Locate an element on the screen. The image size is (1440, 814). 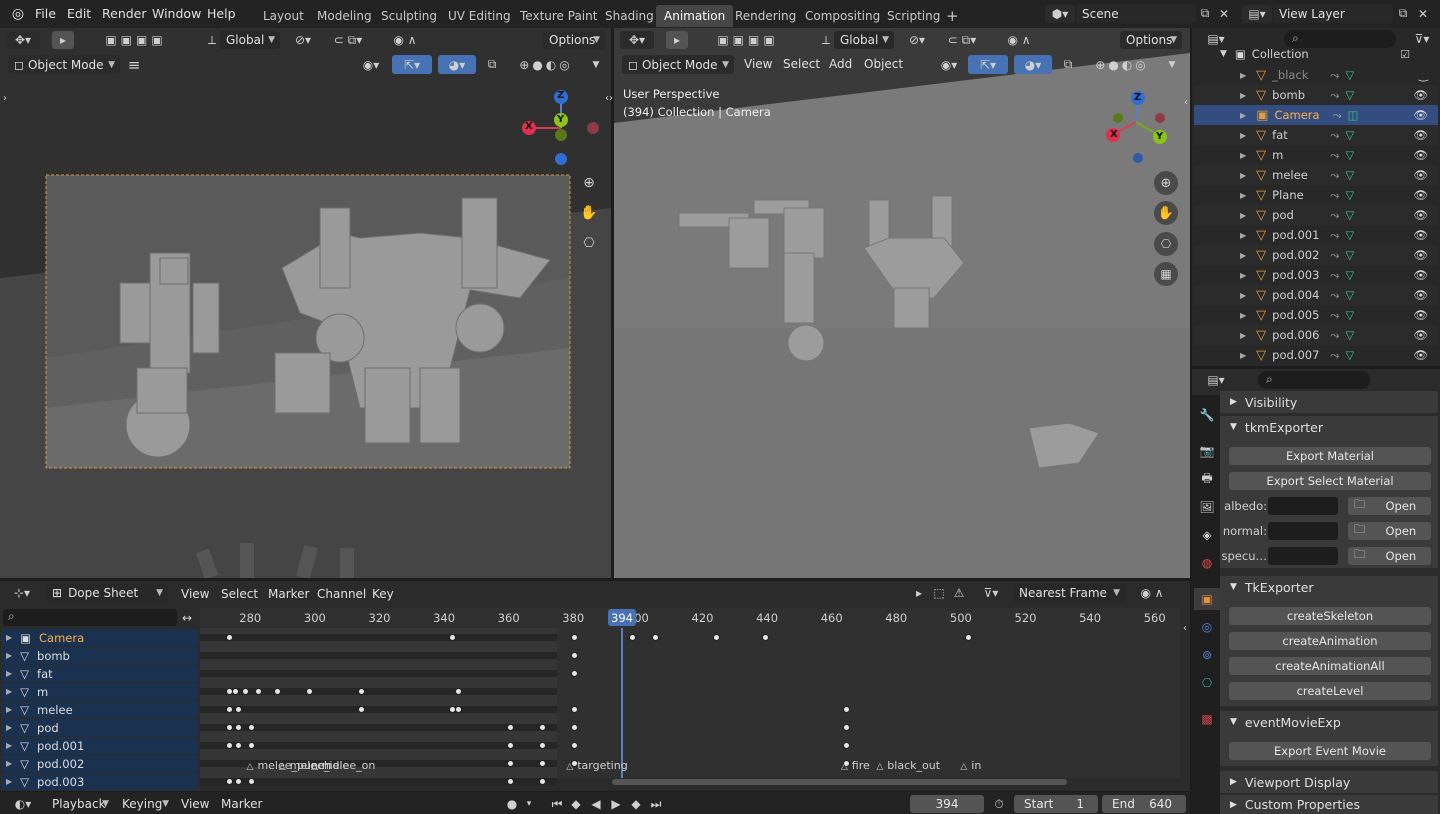
outliner-item: ▶ ▽ _black ⤳ ▽ ‿ is located at coordinates (1316, 75).